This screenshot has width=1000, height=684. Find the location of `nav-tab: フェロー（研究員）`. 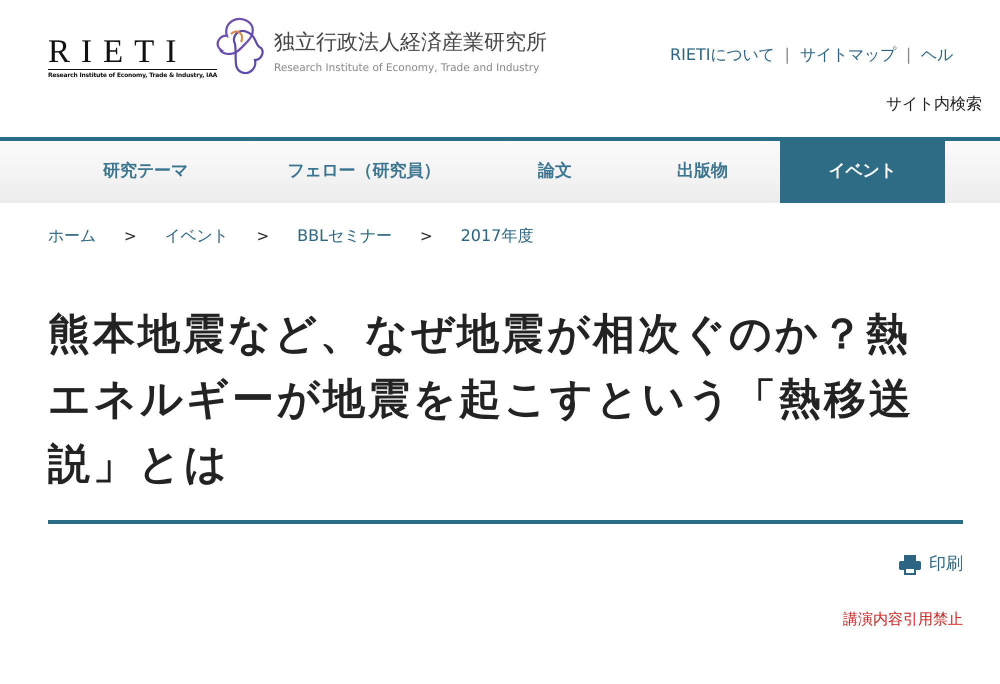

nav-tab: フェロー（研究員） is located at coordinates (364, 172).